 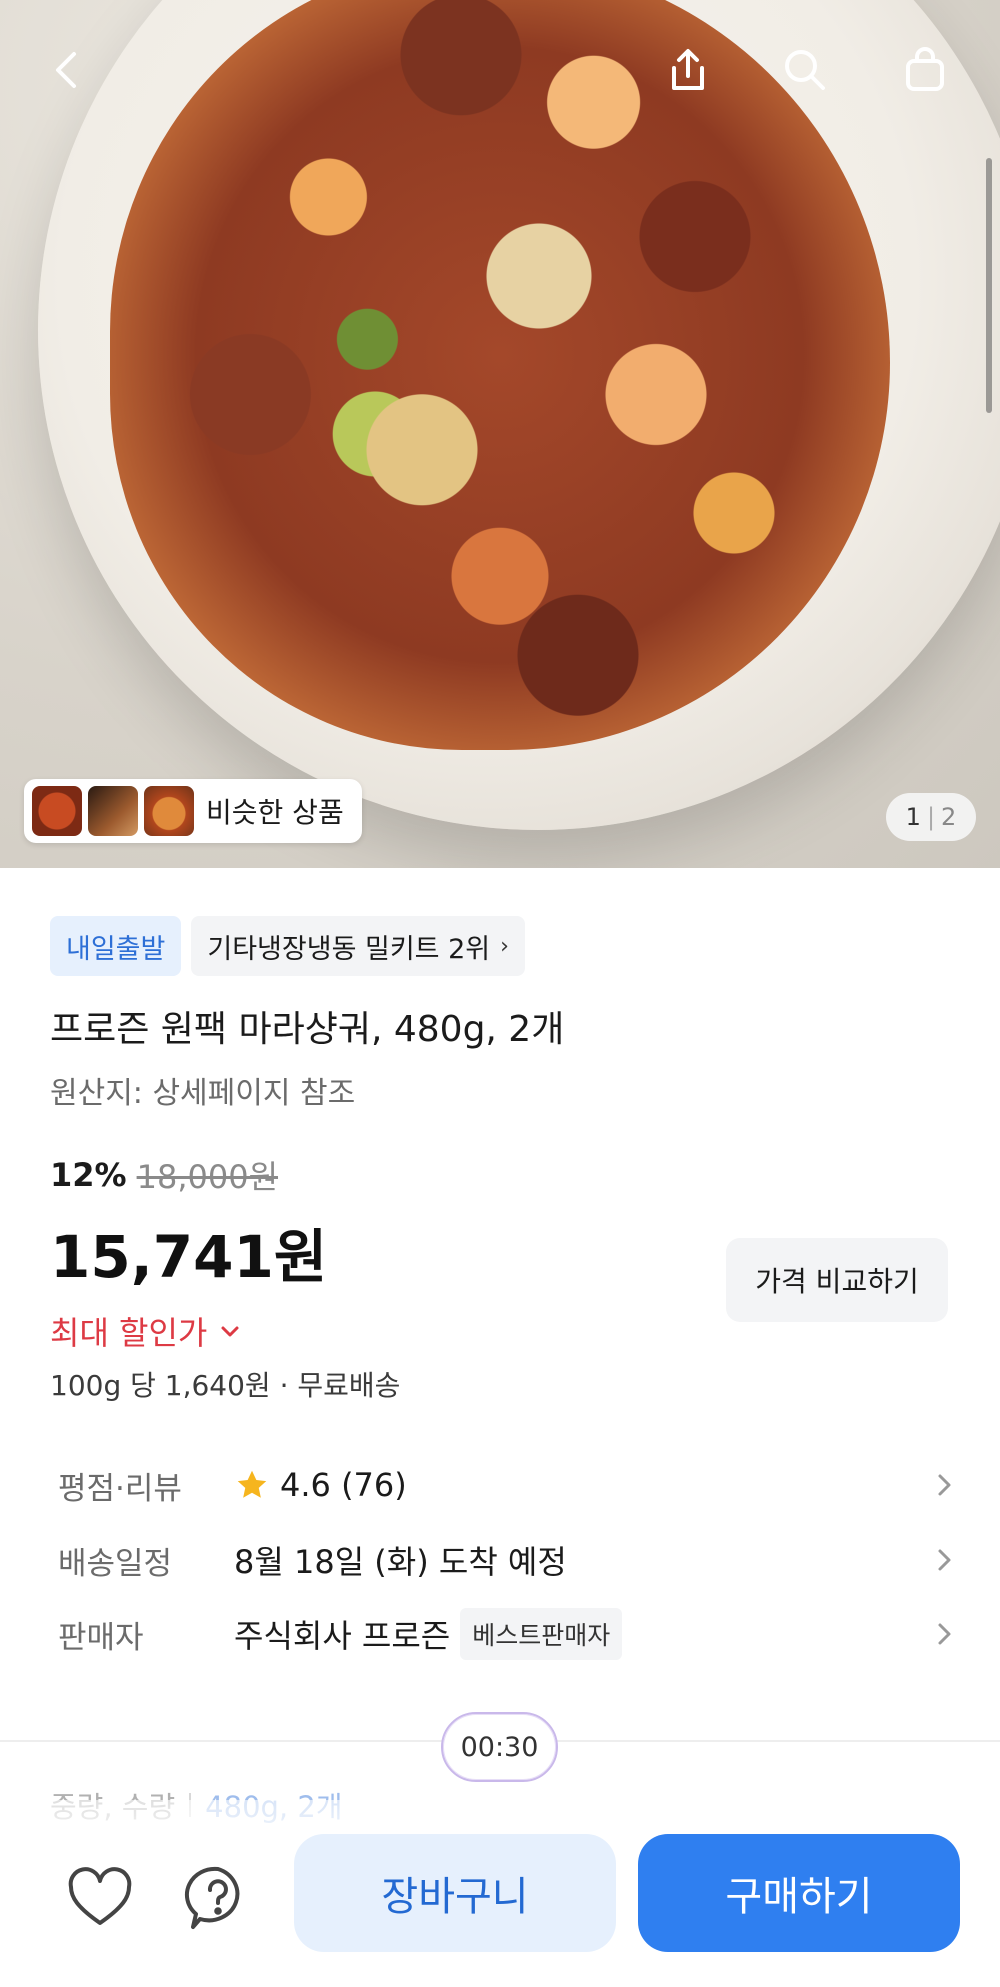 I want to click on back-icon, so click(x=68, y=70).